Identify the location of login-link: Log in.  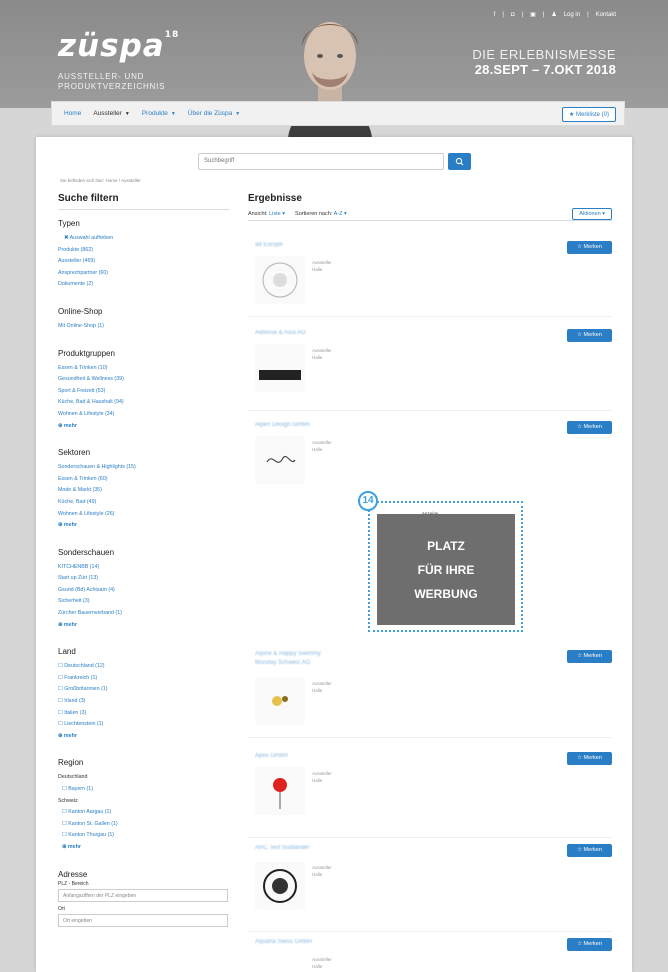
(572, 15).